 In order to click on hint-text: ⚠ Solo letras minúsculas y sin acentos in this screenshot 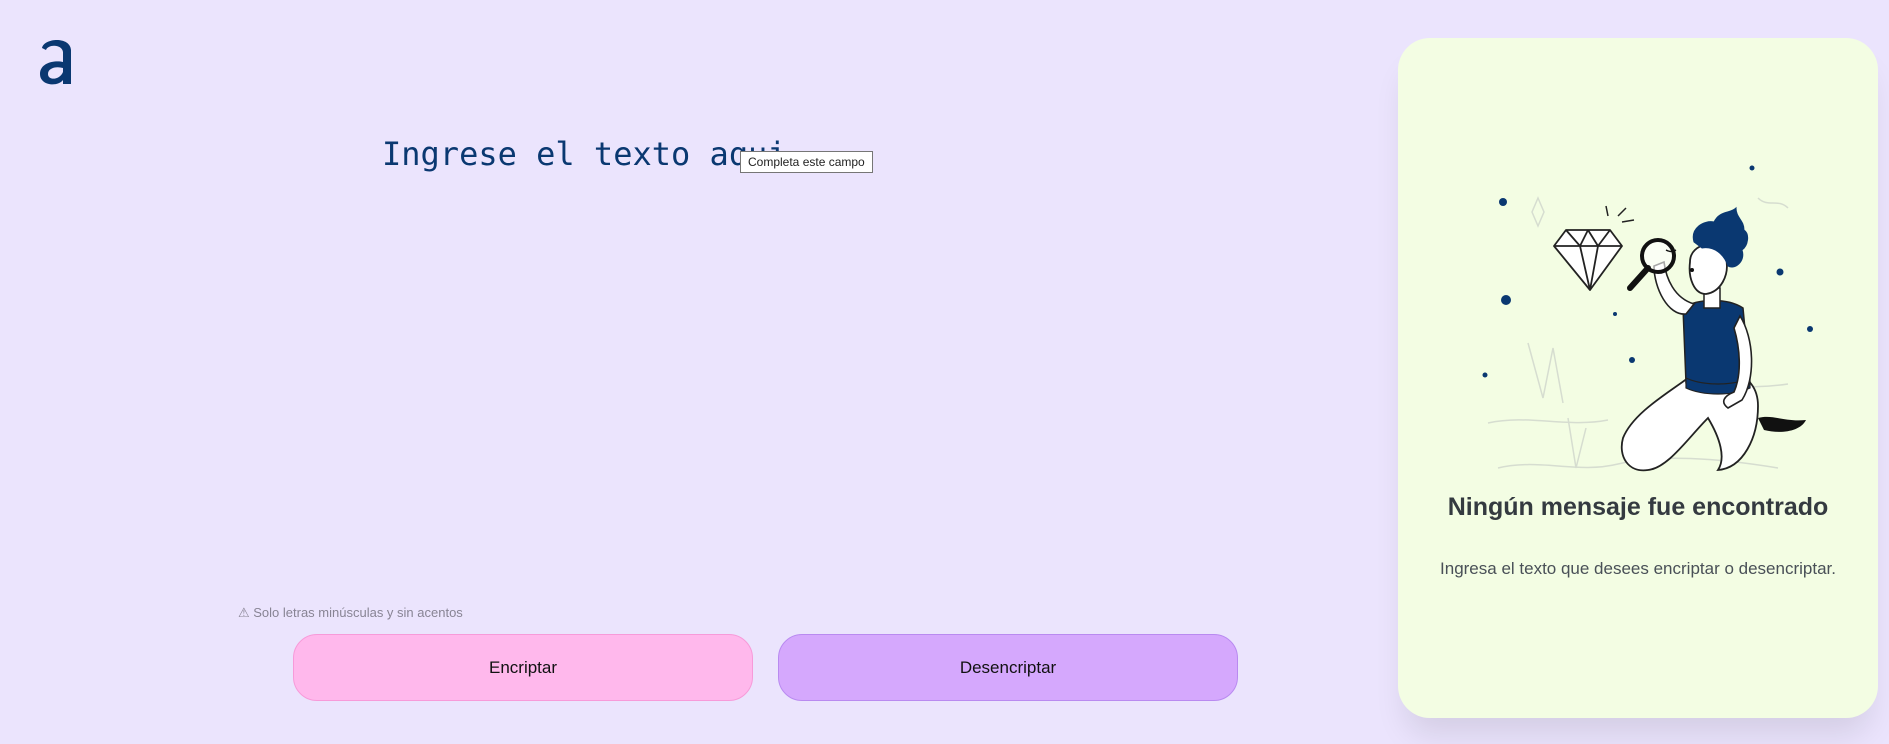, I will do `click(350, 612)`.